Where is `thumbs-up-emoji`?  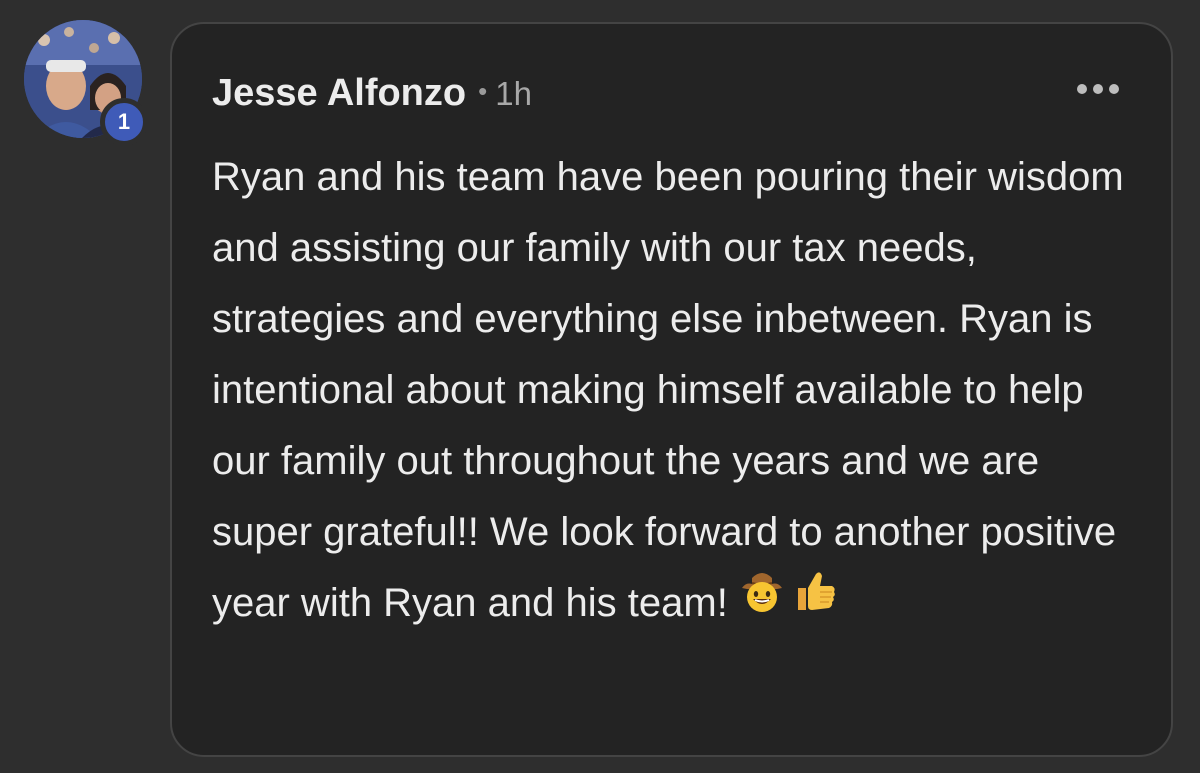 thumbs-up-emoji is located at coordinates (814, 601).